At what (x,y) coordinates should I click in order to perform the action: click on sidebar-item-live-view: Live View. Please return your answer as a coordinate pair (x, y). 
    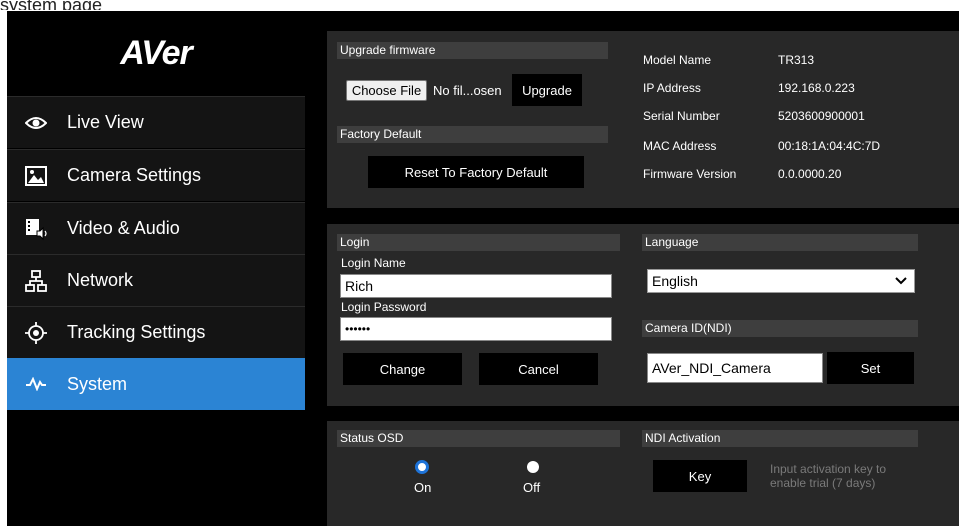
    Looking at the image, I should click on (156, 122).